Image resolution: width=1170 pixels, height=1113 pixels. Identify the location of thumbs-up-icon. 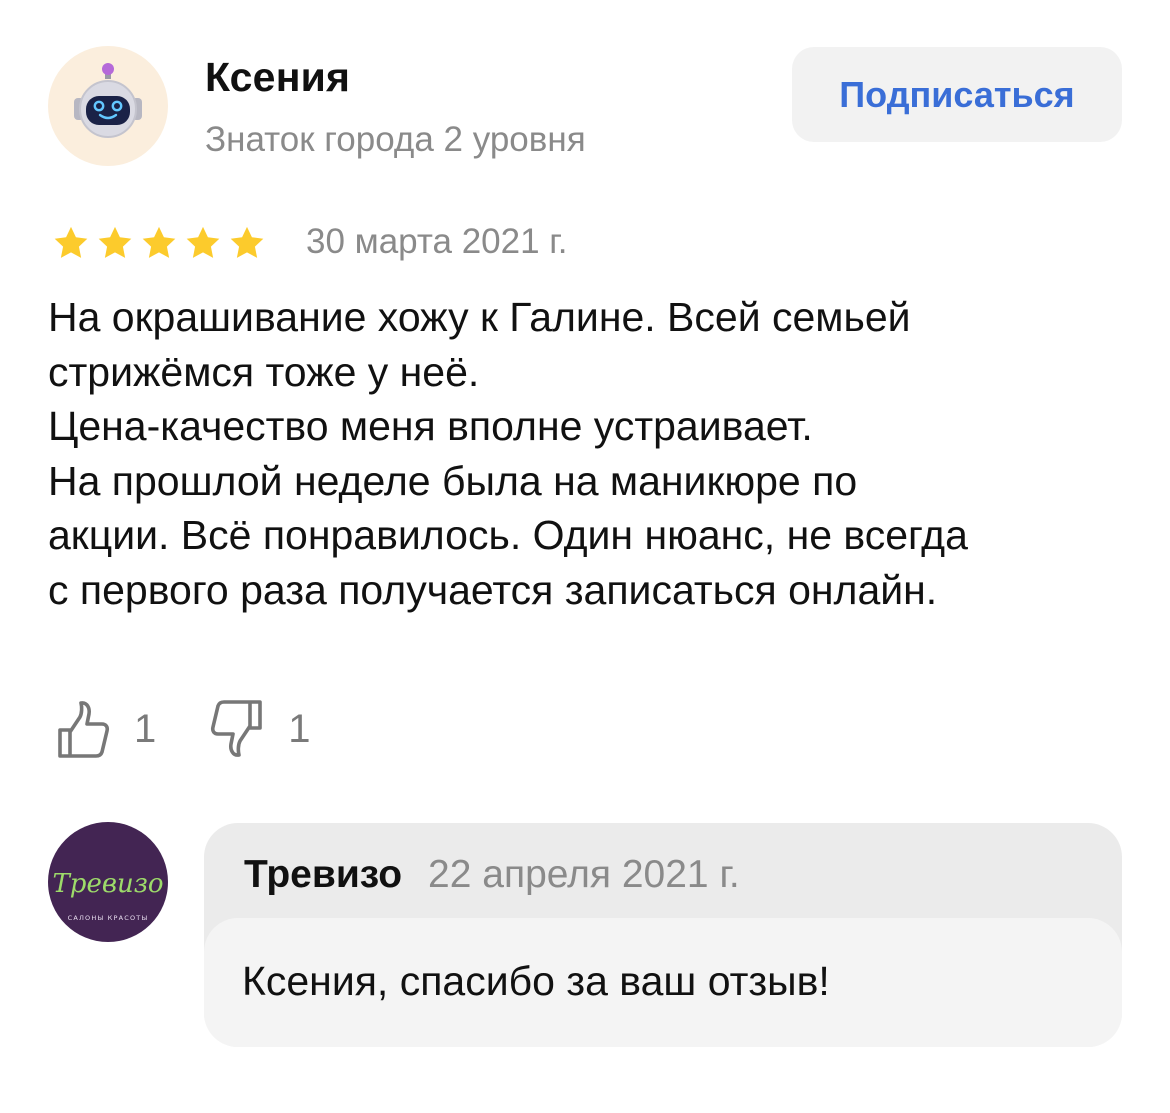
(84, 729).